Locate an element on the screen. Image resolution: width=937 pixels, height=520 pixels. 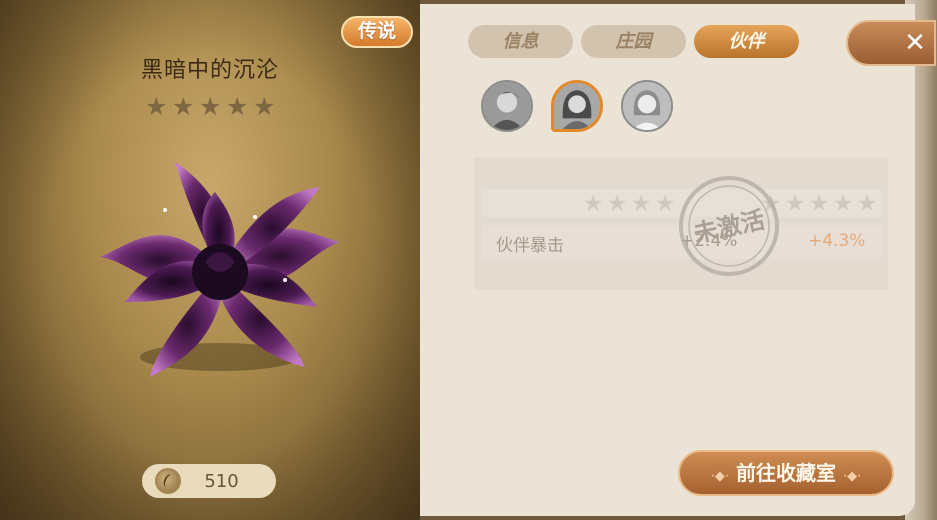
current-star-level: ★ ★ ★ ★ is located at coordinates (629, 204).